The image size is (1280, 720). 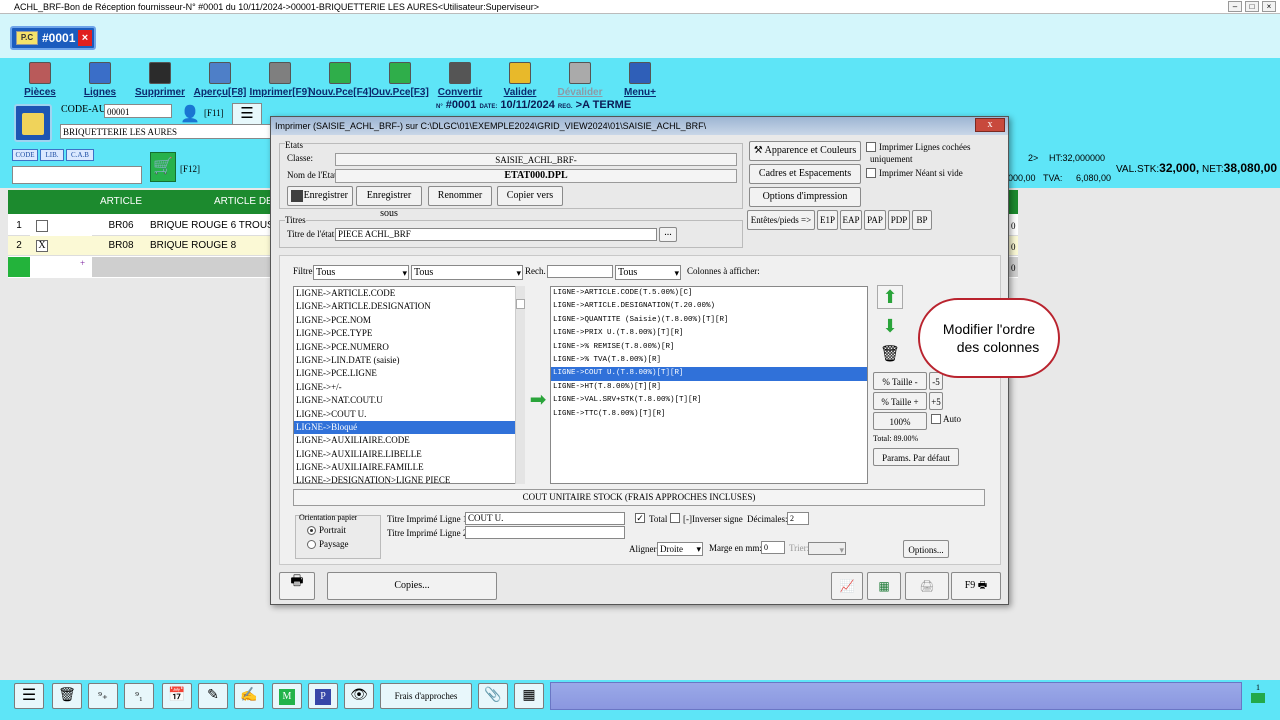 What do you see at coordinates (409, 293) in the screenshot?
I see `available-field-item: LIGNE->ARTICLE.CODE` at bounding box center [409, 293].